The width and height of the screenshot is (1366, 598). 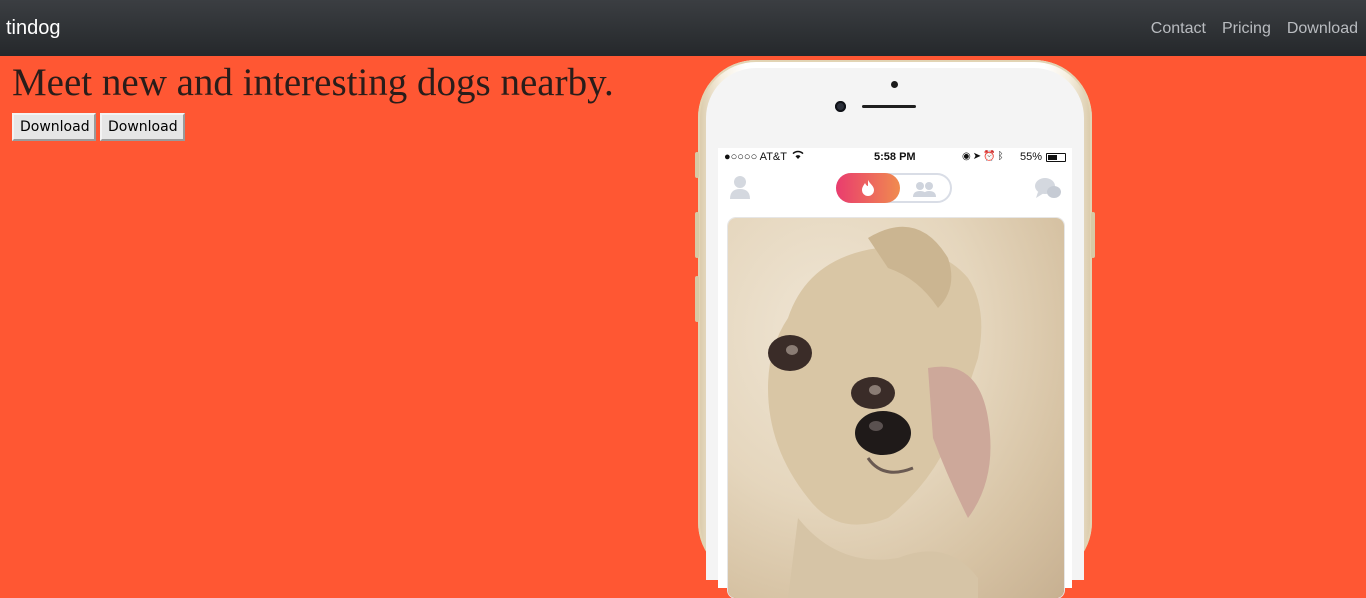 What do you see at coordinates (990, 156) in the screenshot?
I see `alarm-icon: ⏰` at bounding box center [990, 156].